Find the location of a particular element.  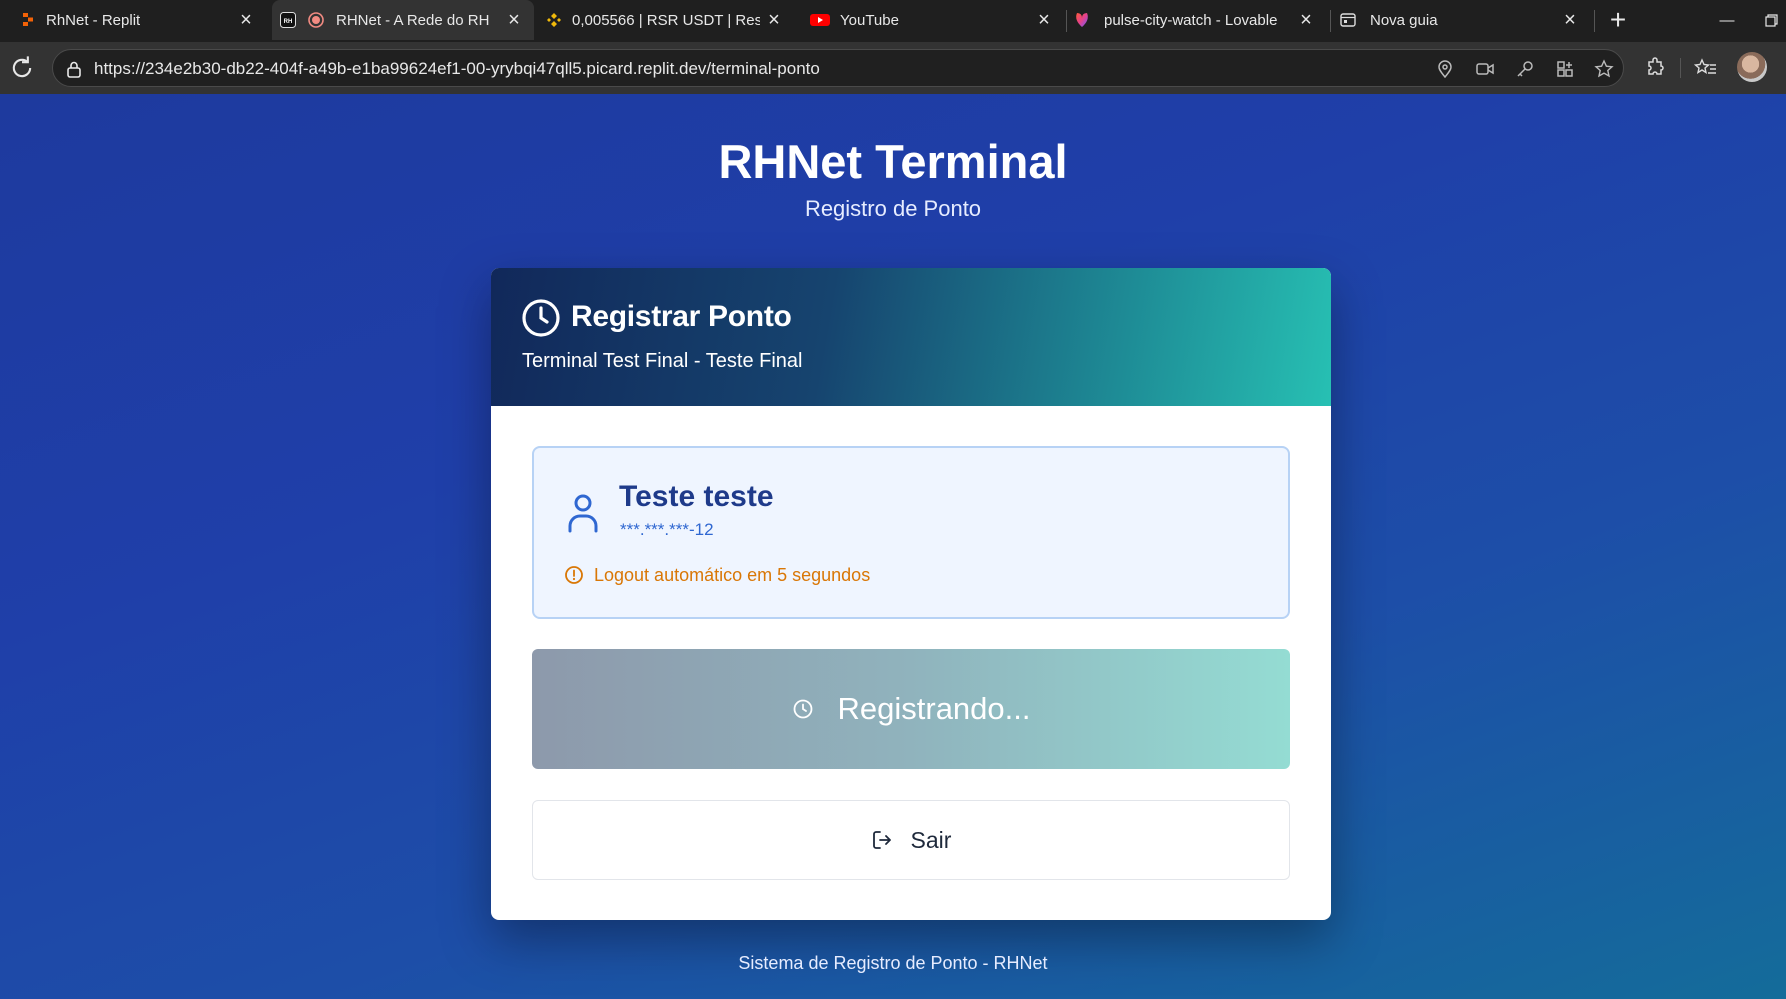

camera-icon is located at coordinates (1485, 69).